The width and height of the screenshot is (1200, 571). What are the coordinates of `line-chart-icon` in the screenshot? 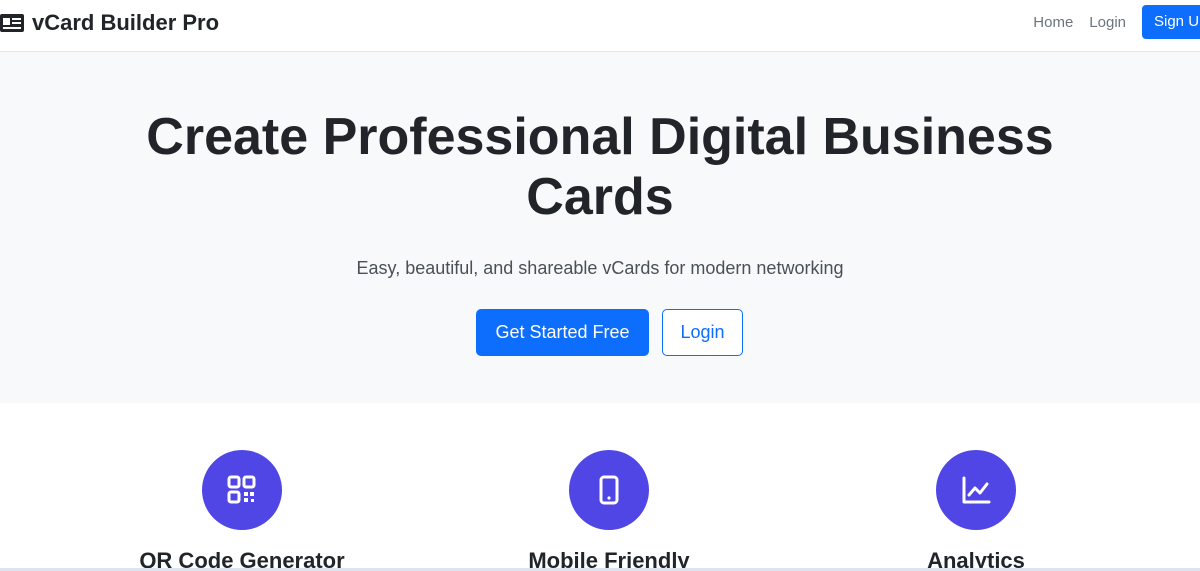 It's located at (976, 490).